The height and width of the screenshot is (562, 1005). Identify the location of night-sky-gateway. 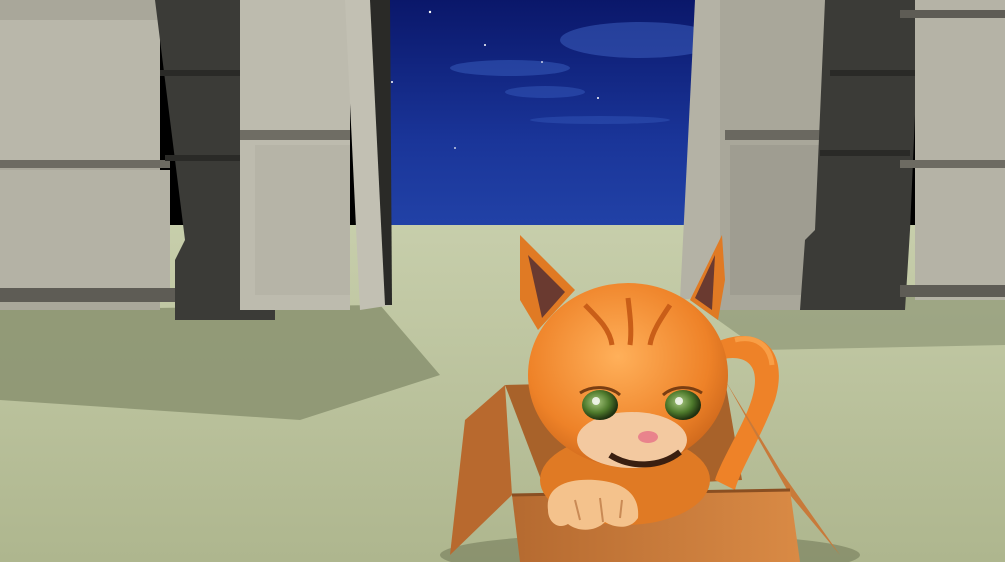
(545, 117).